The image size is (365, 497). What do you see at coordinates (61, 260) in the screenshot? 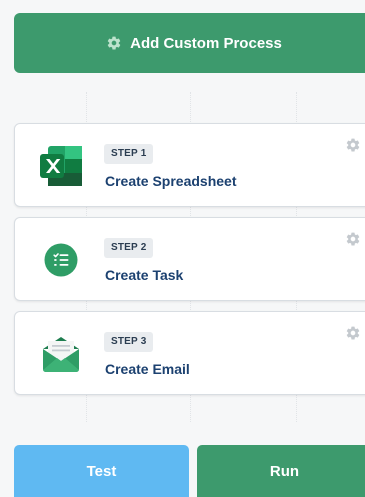
I see `task-list-icon` at bounding box center [61, 260].